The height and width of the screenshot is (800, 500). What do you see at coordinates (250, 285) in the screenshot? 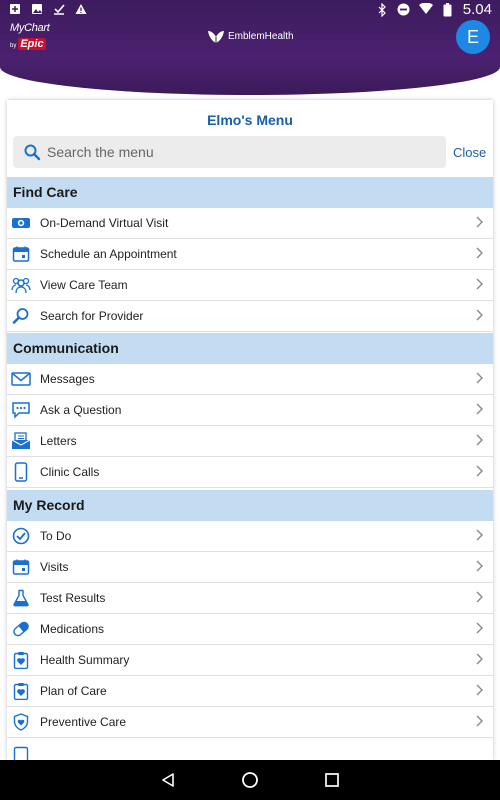
I see `menu-item-view-care-team: View Care Team` at bounding box center [250, 285].